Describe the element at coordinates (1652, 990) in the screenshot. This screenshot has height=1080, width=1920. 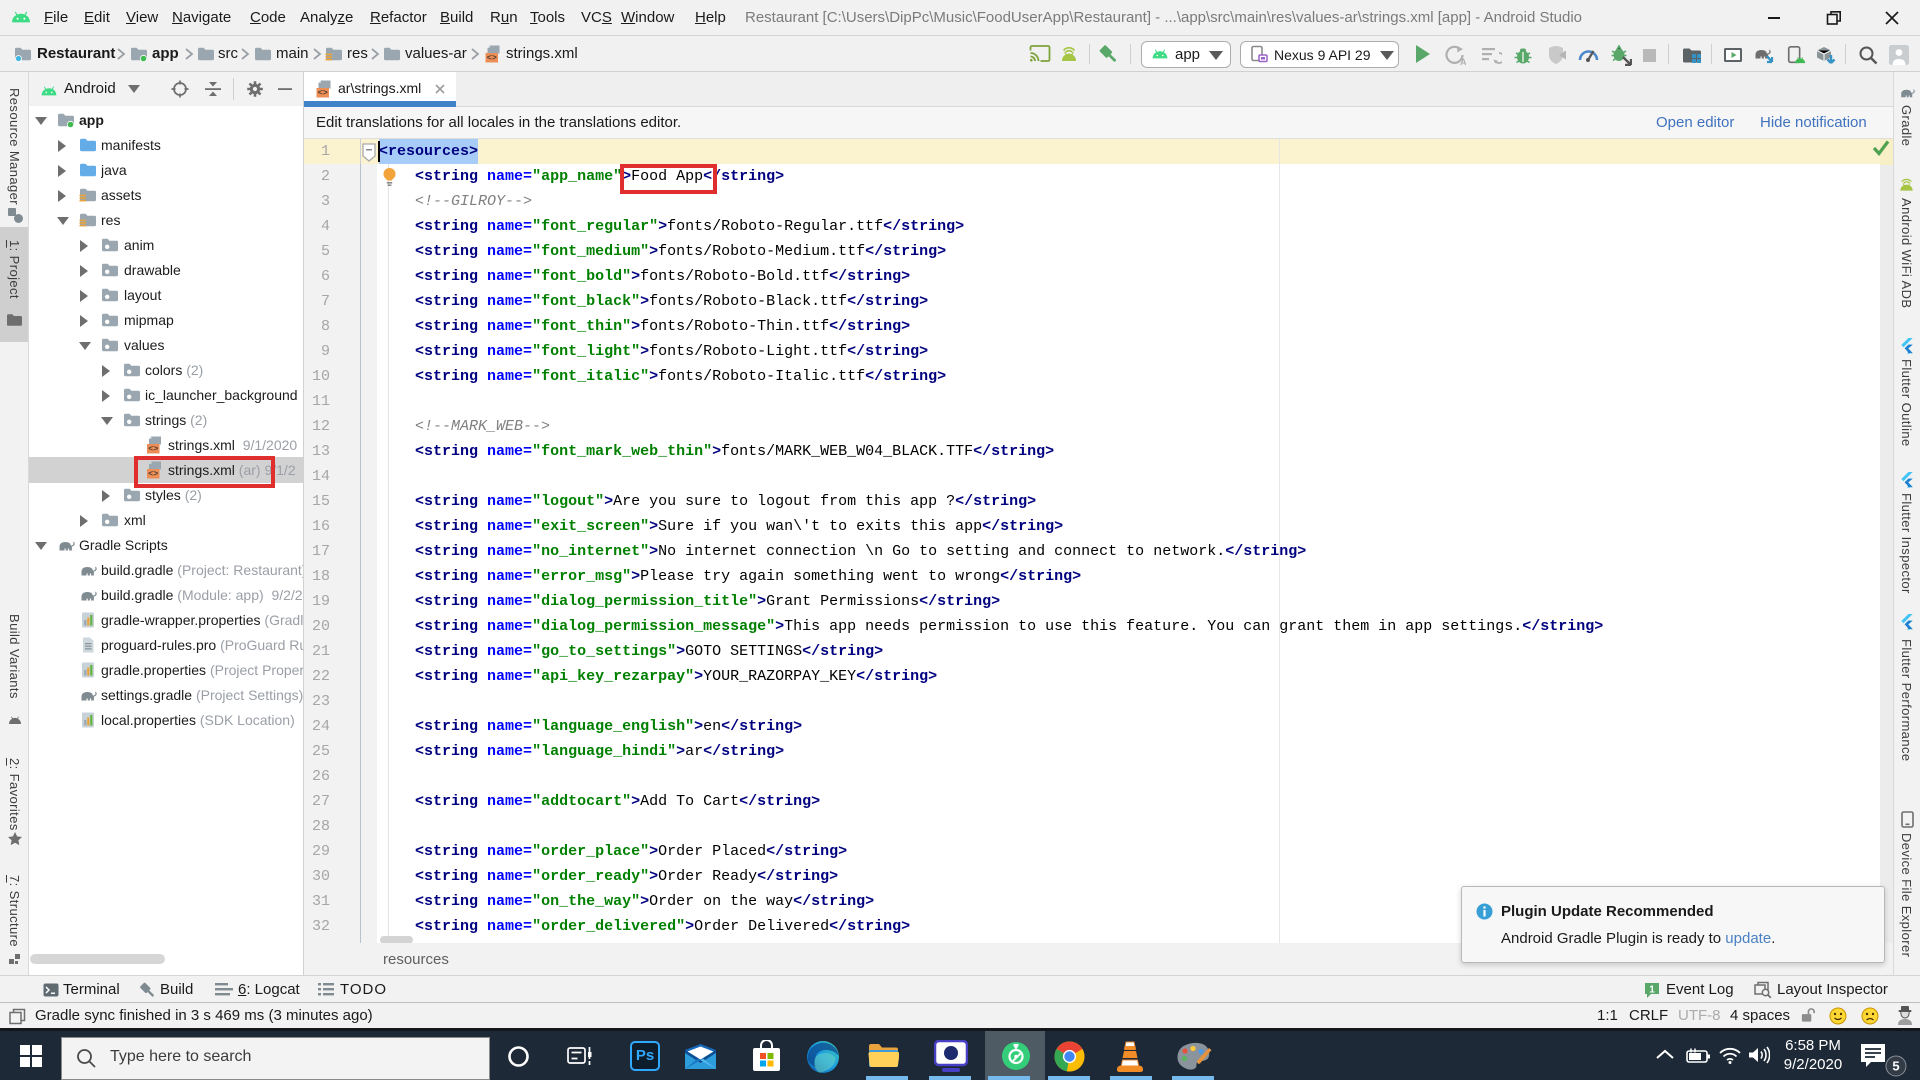
I see `svg-text: 1` at that location.